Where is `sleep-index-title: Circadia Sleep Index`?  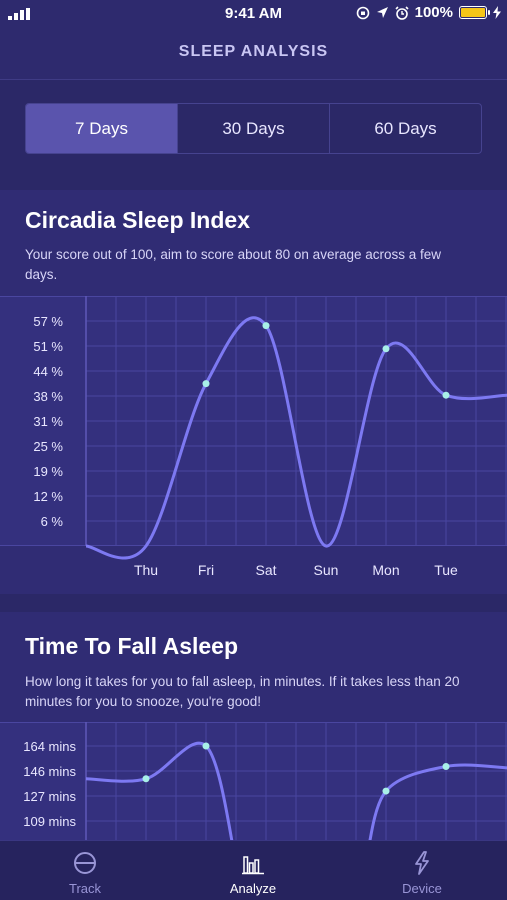 sleep-index-title: Circadia Sleep Index is located at coordinates (137, 220).